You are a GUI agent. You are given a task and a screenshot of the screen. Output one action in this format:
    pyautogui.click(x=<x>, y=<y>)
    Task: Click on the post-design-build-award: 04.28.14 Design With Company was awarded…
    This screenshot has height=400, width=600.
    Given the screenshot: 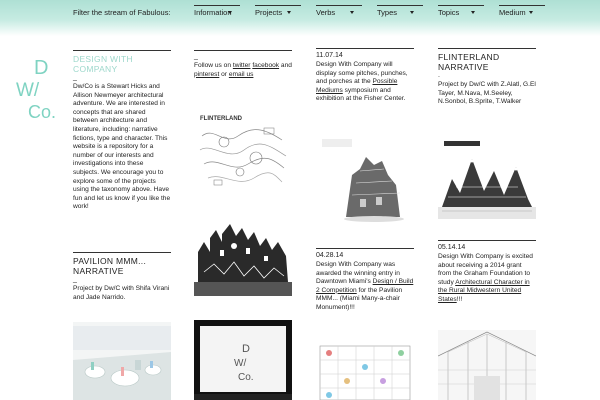 What is the action you would take?
    pyautogui.click(x=365, y=280)
    